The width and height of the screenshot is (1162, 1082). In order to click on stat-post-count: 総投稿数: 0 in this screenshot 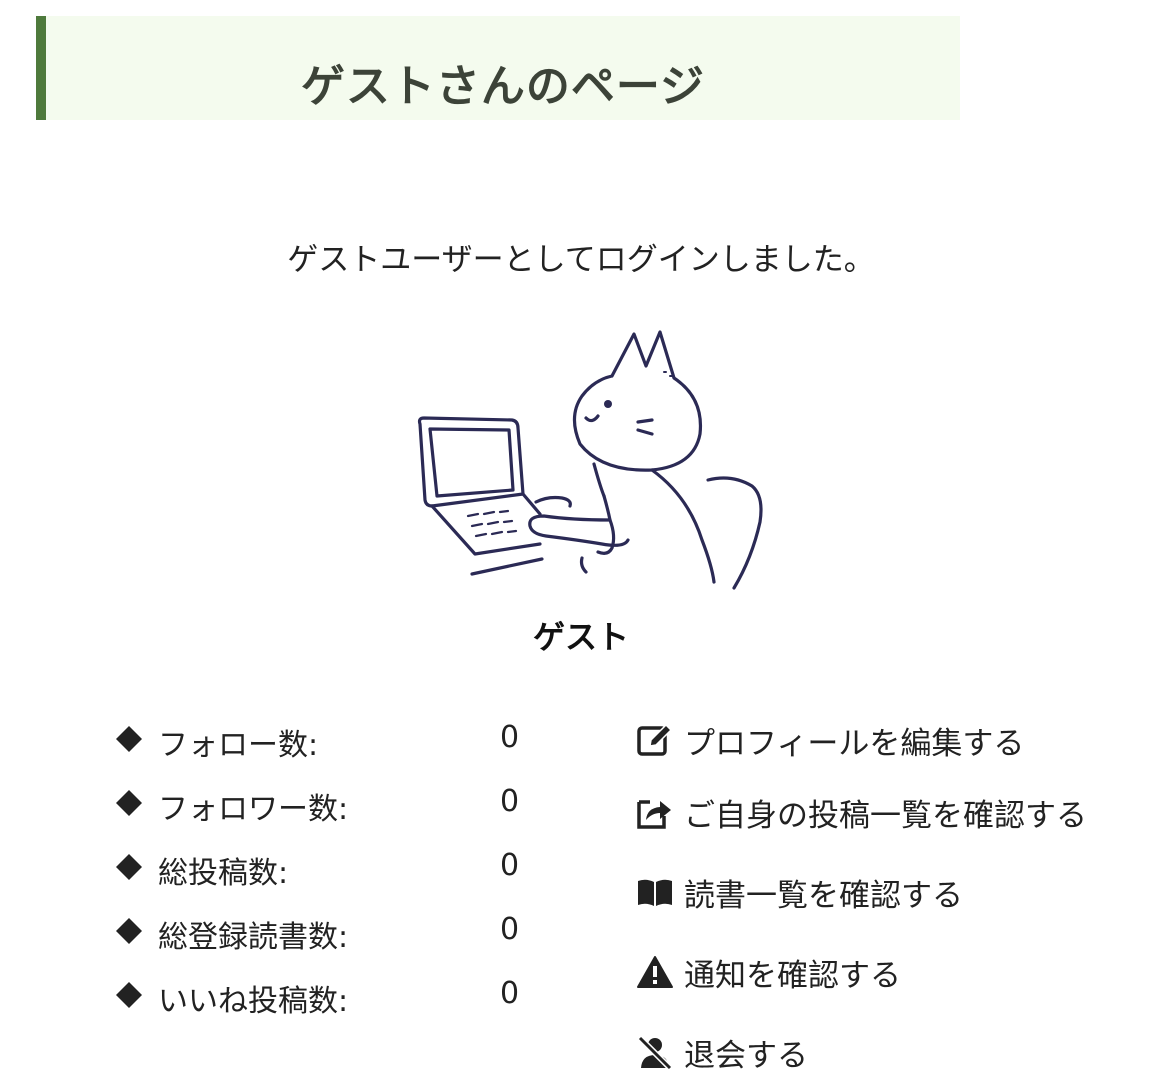, I will do `click(324, 869)`.